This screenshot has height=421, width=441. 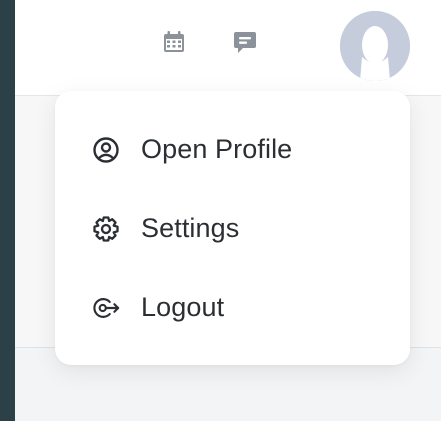 What do you see at coordinates (183, 307) in the screenshot?
I see `menu-item-label: Logout` at bounding box center [183, 307].